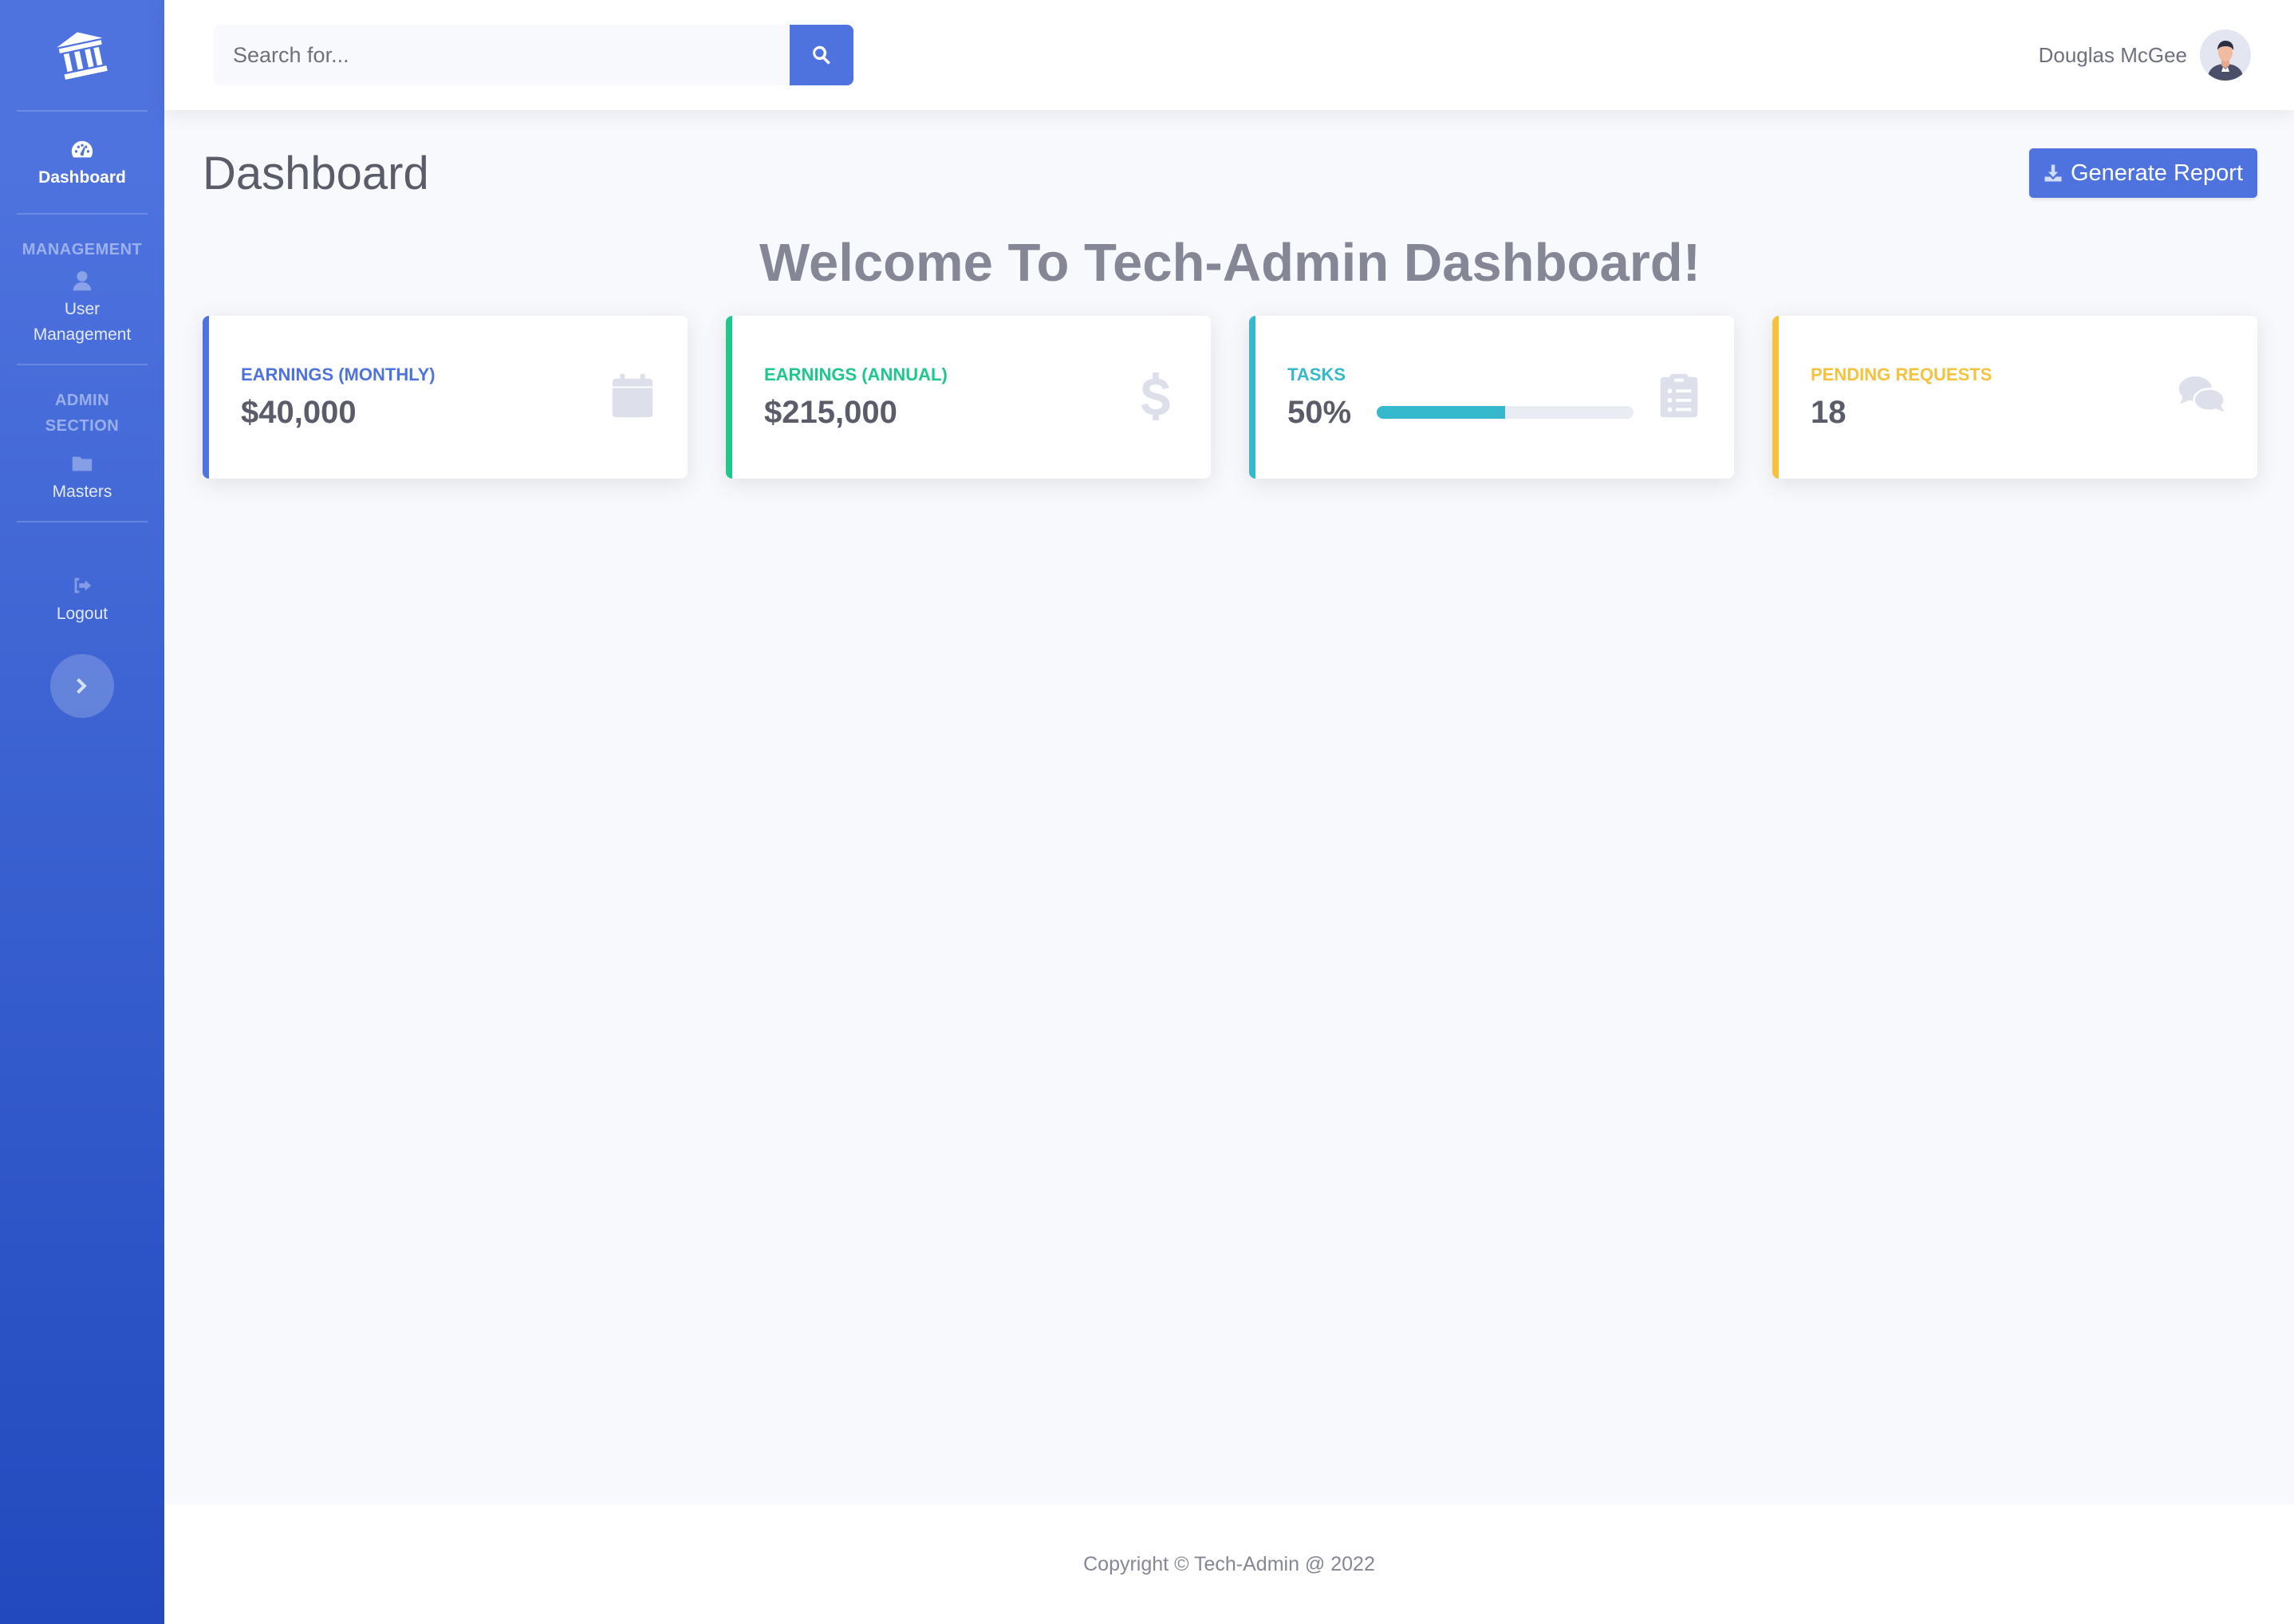  Describe the element at coordinates (2112, 55) in the screenshot. I see `user-name: Douglas McGee` at that location.